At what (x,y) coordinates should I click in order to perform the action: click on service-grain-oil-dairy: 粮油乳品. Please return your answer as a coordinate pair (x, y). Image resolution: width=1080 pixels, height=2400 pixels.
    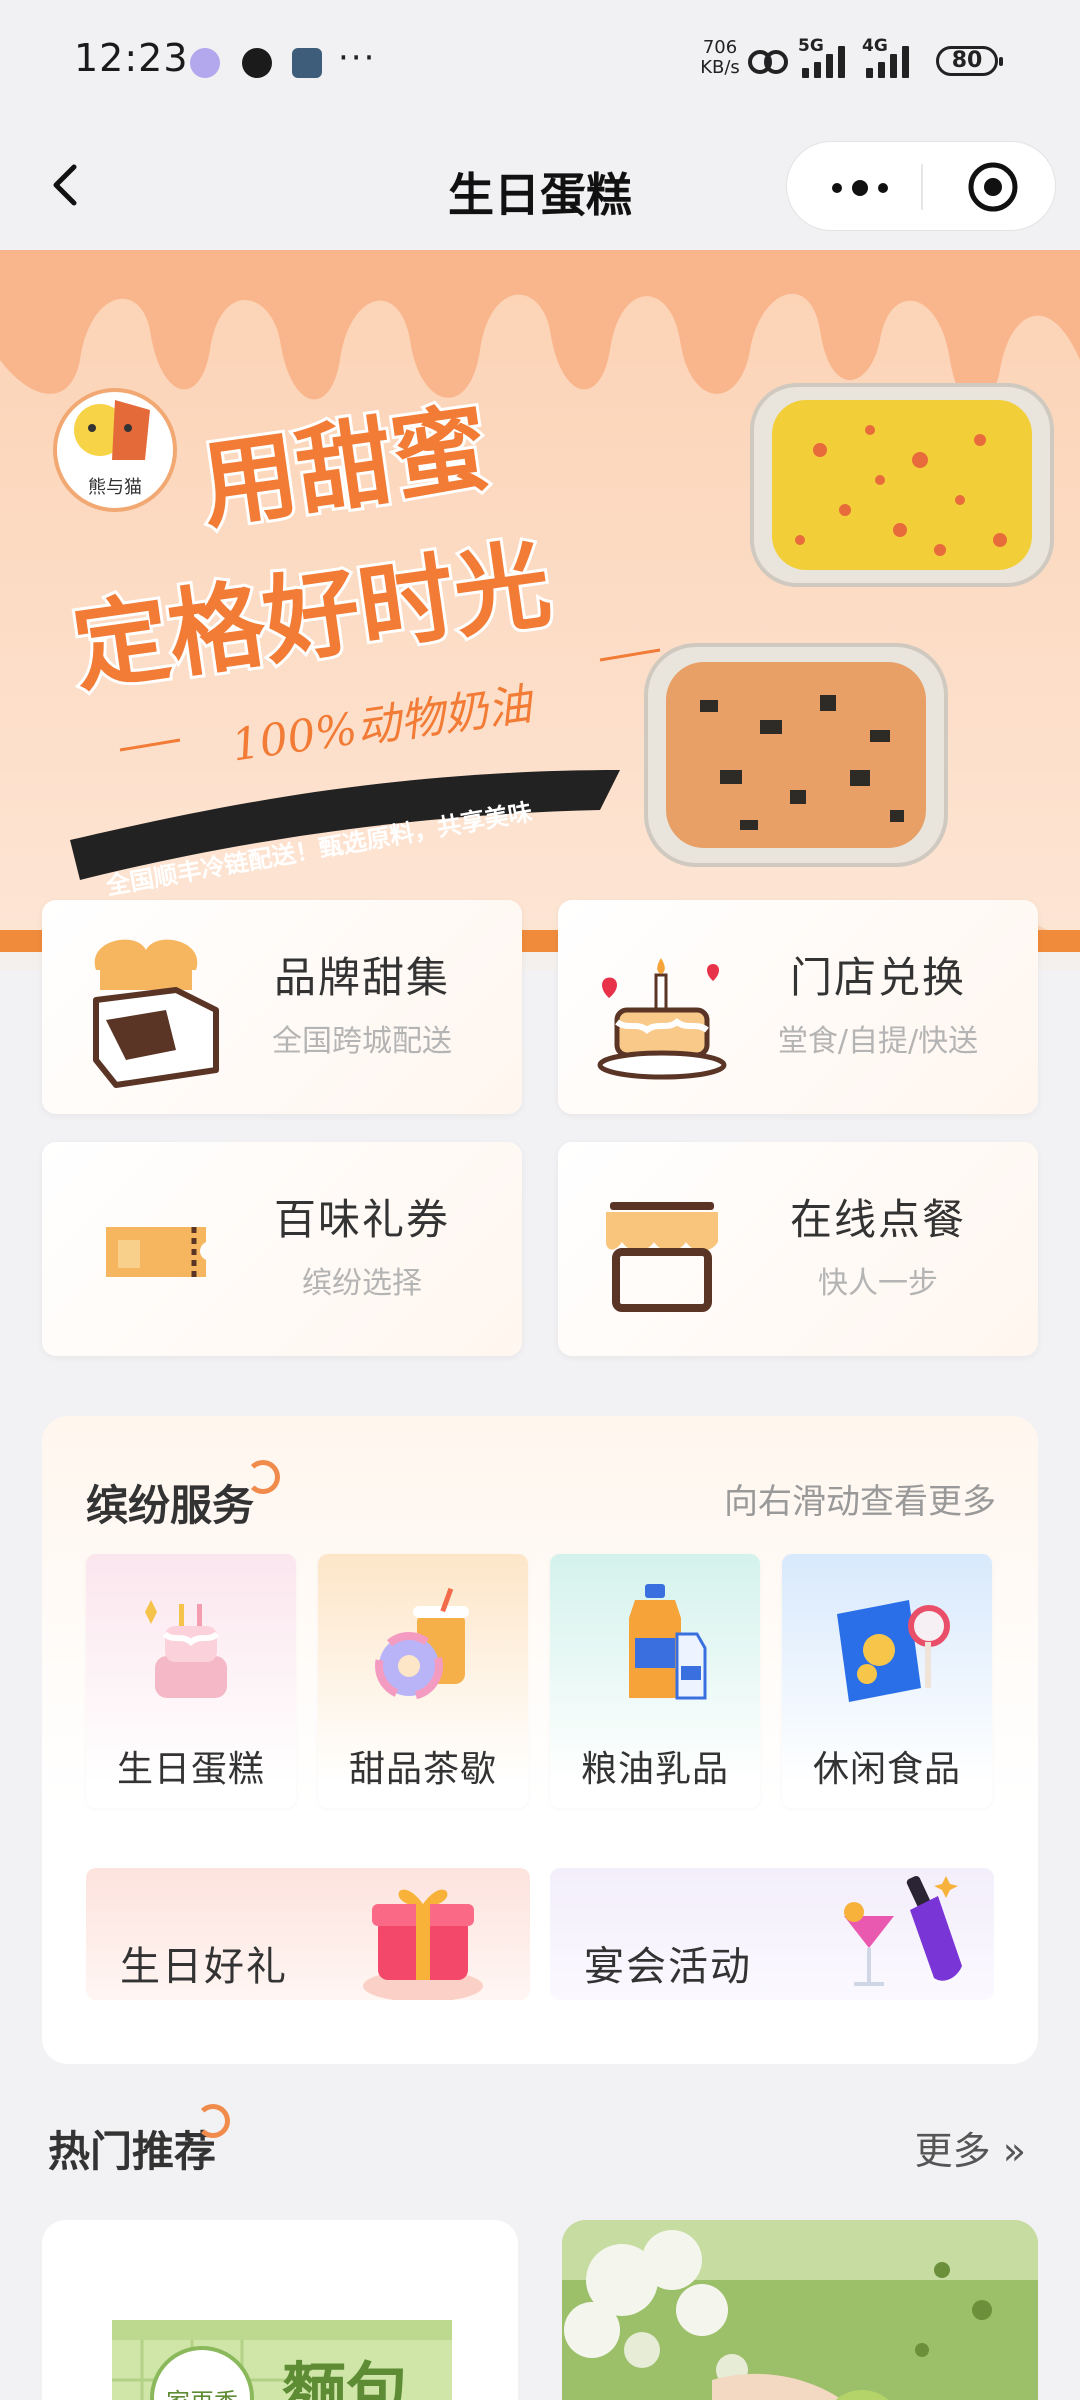
    Looking at the image, I should click on (655, 1681).